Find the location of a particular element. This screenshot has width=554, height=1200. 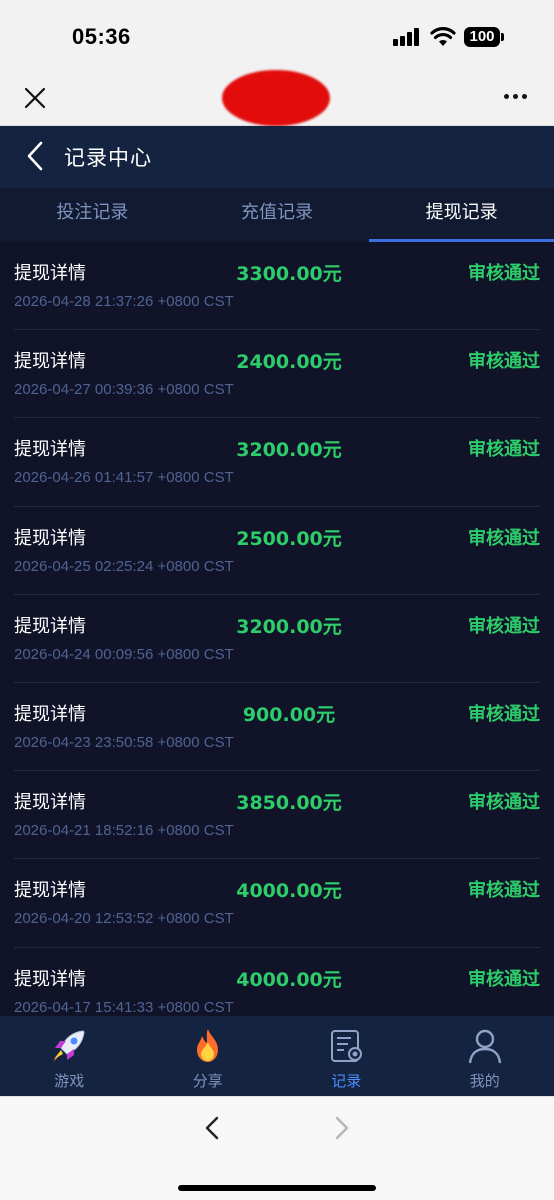

tab-deposit-records: 充值记录 is located at coordinates (277, 215).